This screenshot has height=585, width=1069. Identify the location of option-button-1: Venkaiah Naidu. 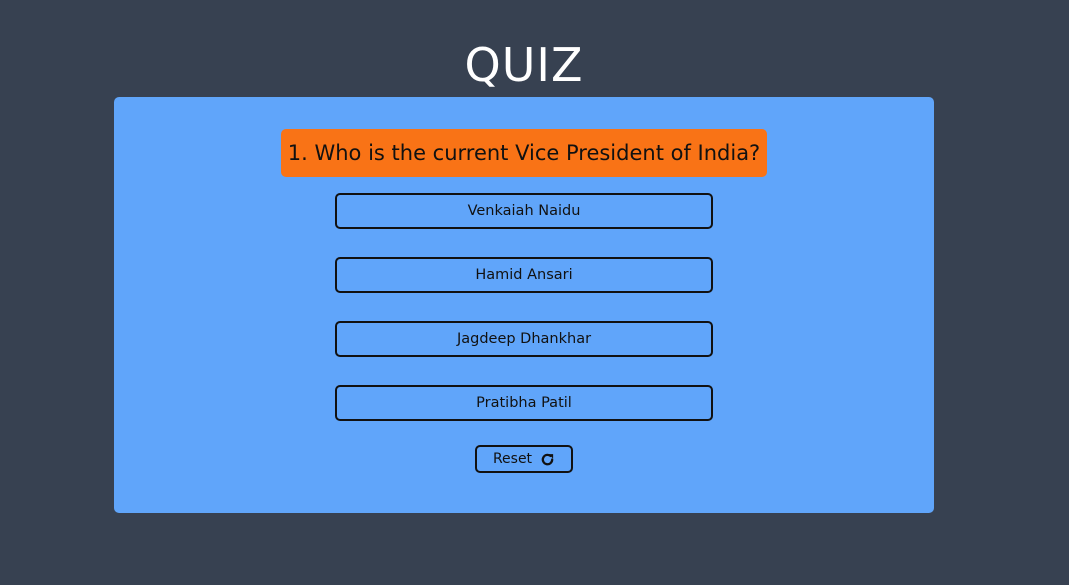
(524, 211).